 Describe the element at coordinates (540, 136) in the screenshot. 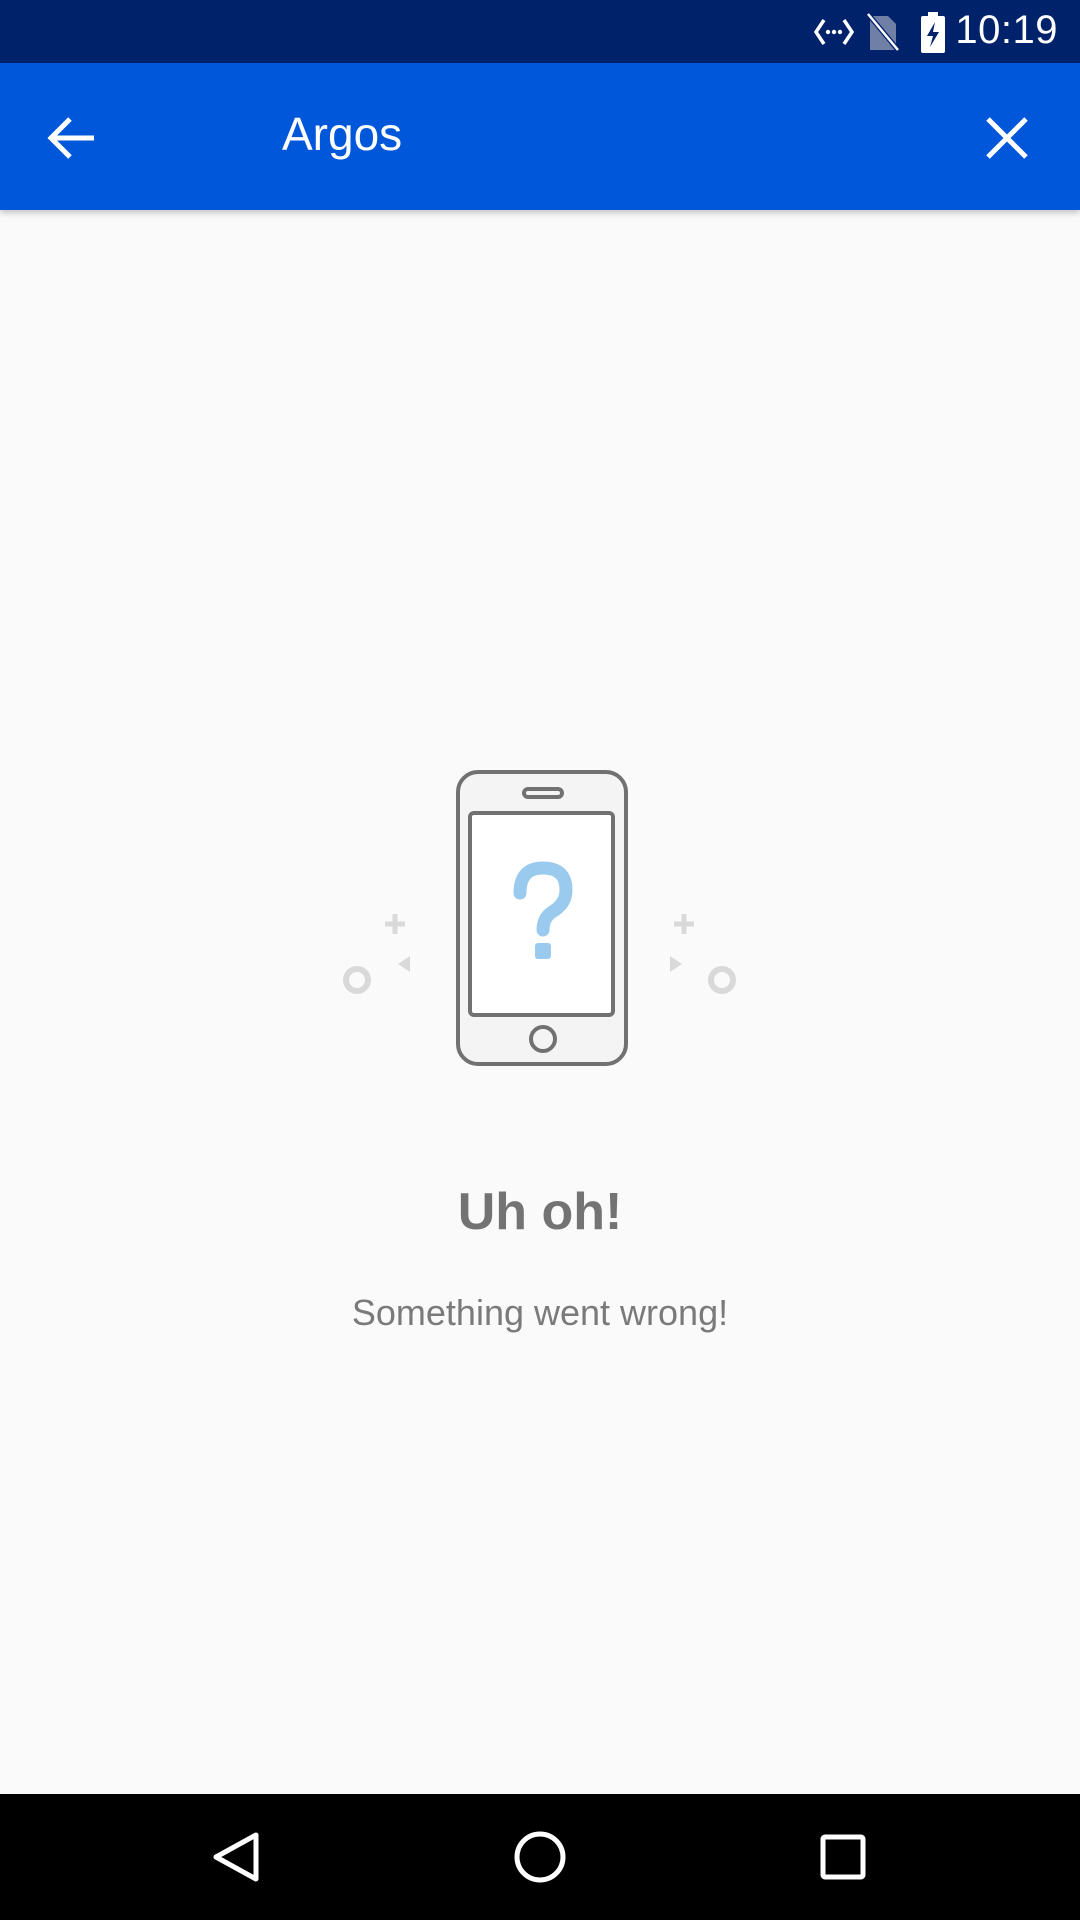

I see `app-bar: Argos` at that location.